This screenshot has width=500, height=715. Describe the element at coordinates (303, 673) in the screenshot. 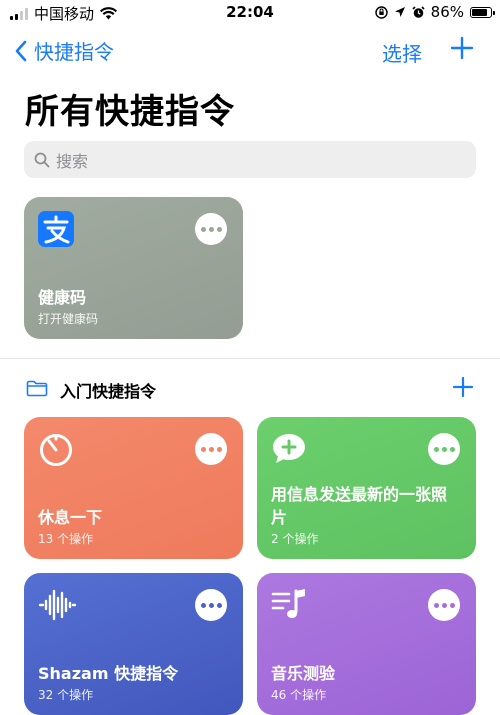

I see `shortcut-title: 音乐测验` at that location.